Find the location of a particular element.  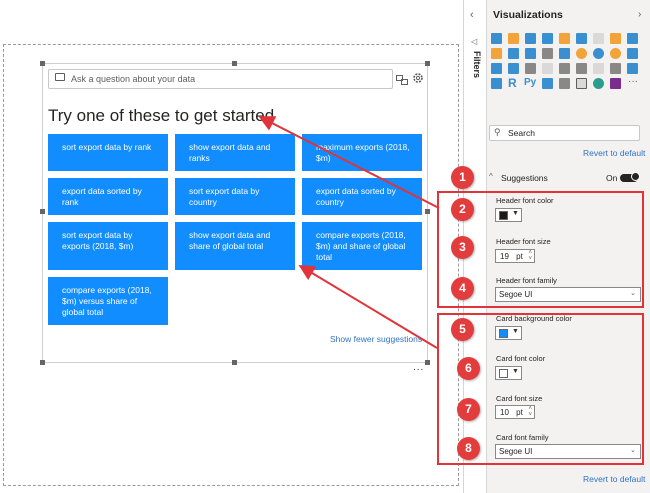

power-apps-icon is located at coordinates (615, 83).